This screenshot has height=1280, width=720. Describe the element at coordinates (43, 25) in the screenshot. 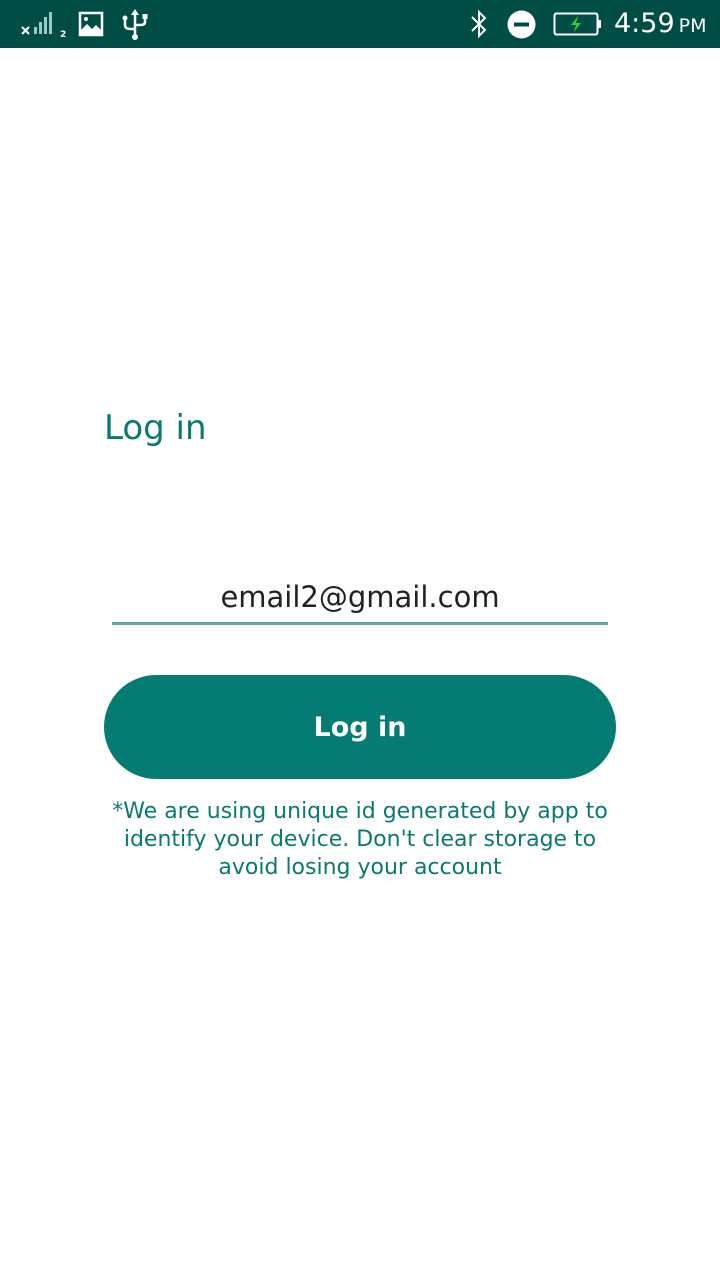

I see `signal-icon: 2` at that location.